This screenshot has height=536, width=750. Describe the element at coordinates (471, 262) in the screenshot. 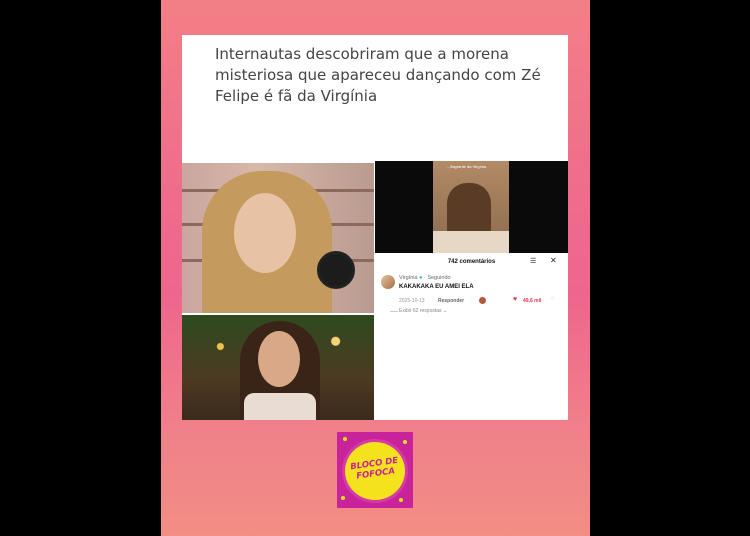

I see `comments-count: 742 comentários` at that location.